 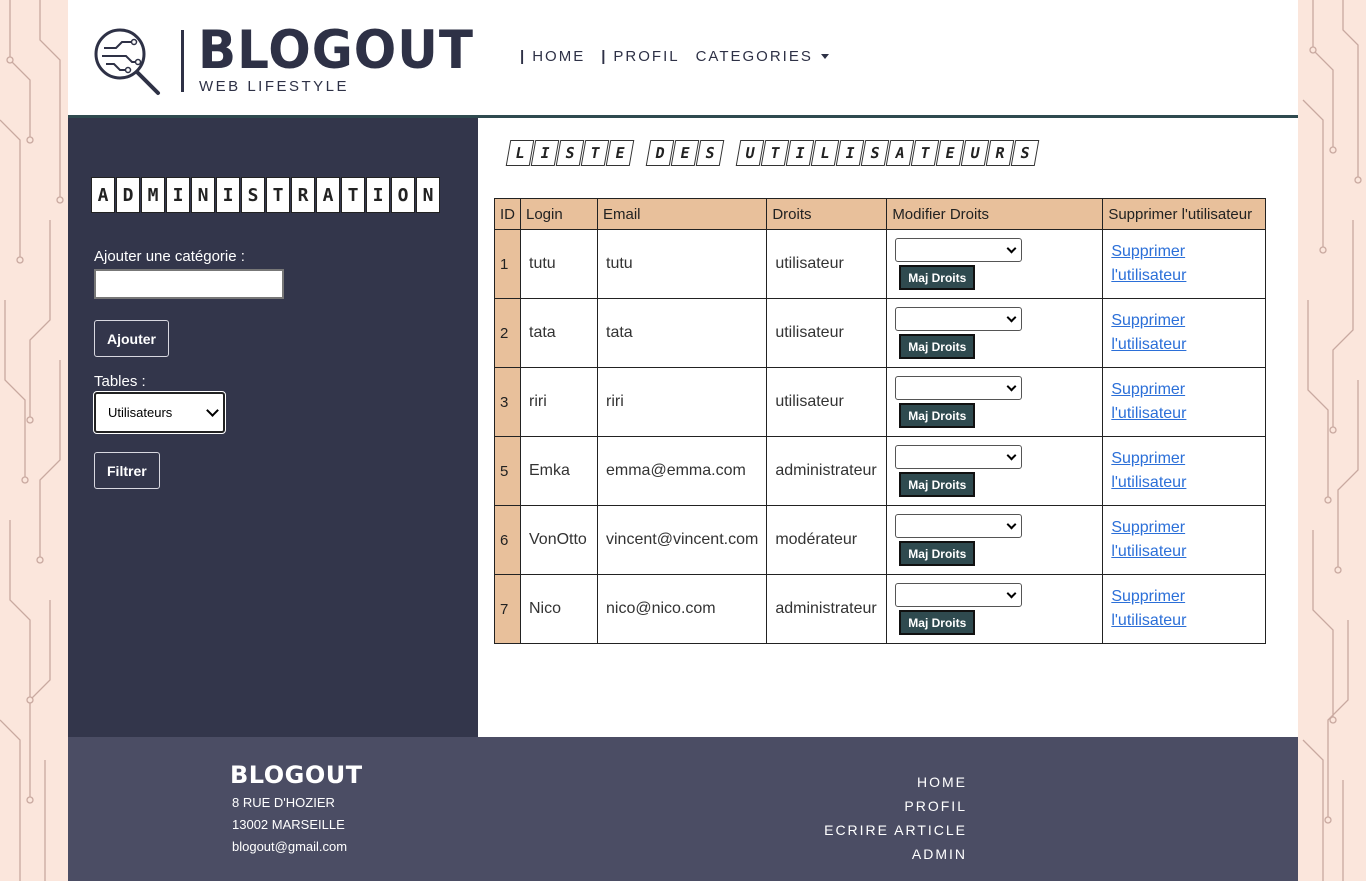 What do you see at coordinates (559, 540) in the screenshot?
I see `user-login: VonOtto` at bounding box center [559, 540].